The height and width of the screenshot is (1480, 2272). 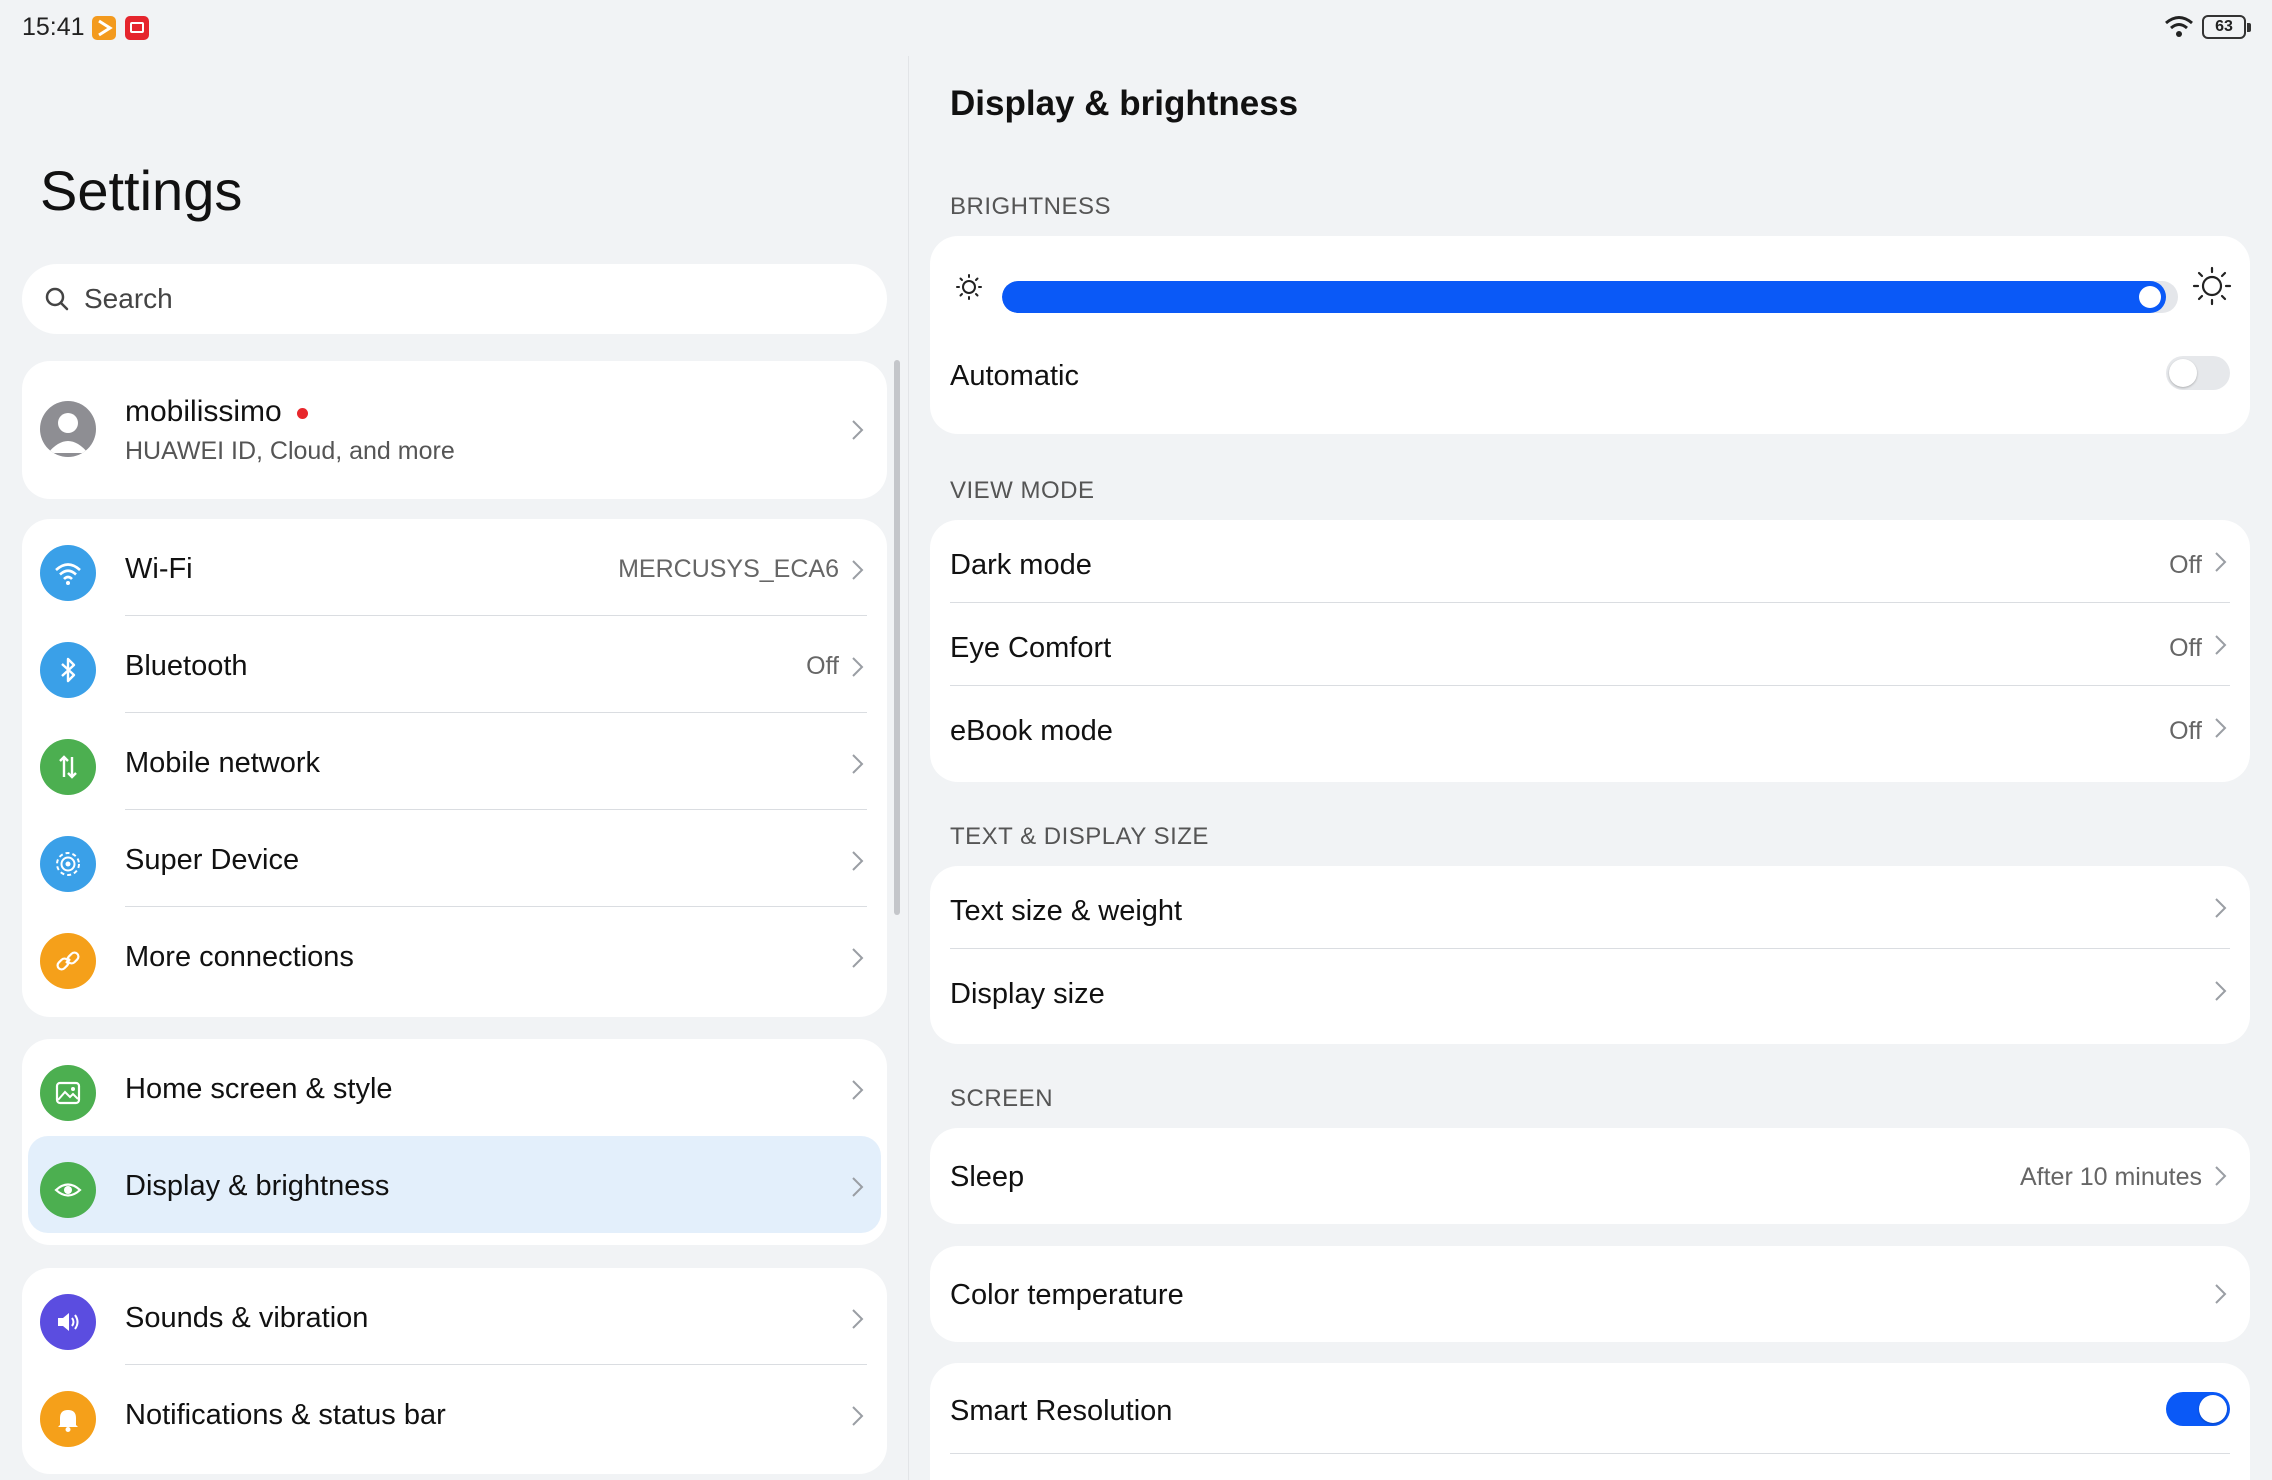 I want to click on eye-comfort-label: Eye Comfort, so click(x=1031, y=648).